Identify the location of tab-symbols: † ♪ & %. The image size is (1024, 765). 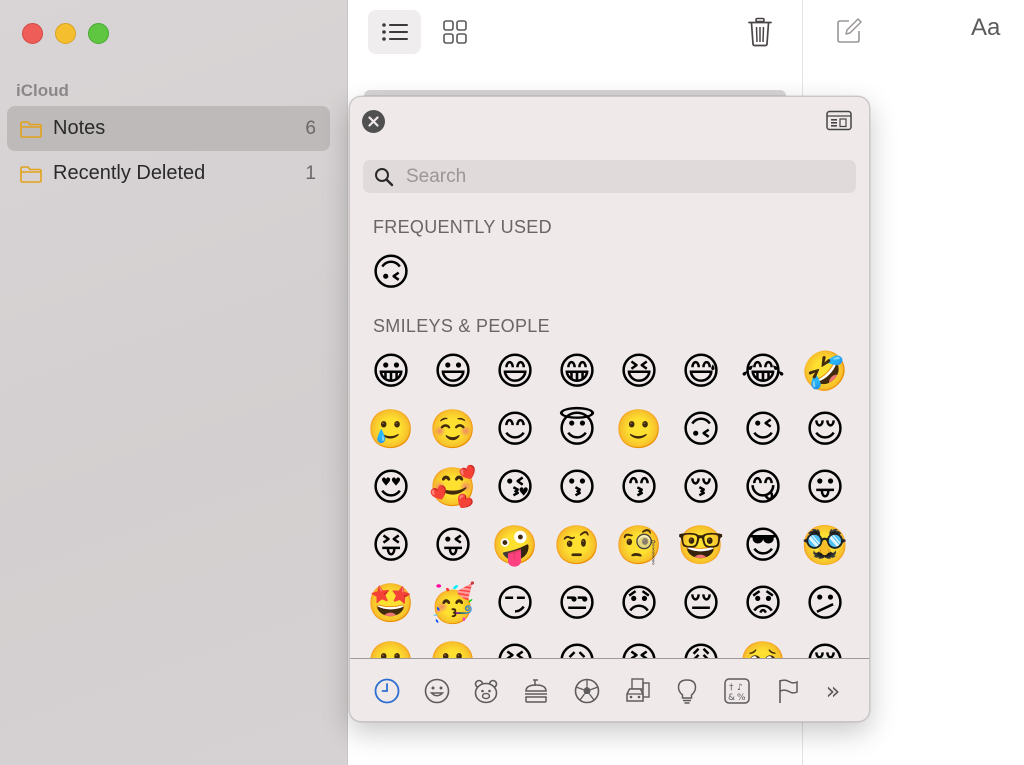
(737, 691).